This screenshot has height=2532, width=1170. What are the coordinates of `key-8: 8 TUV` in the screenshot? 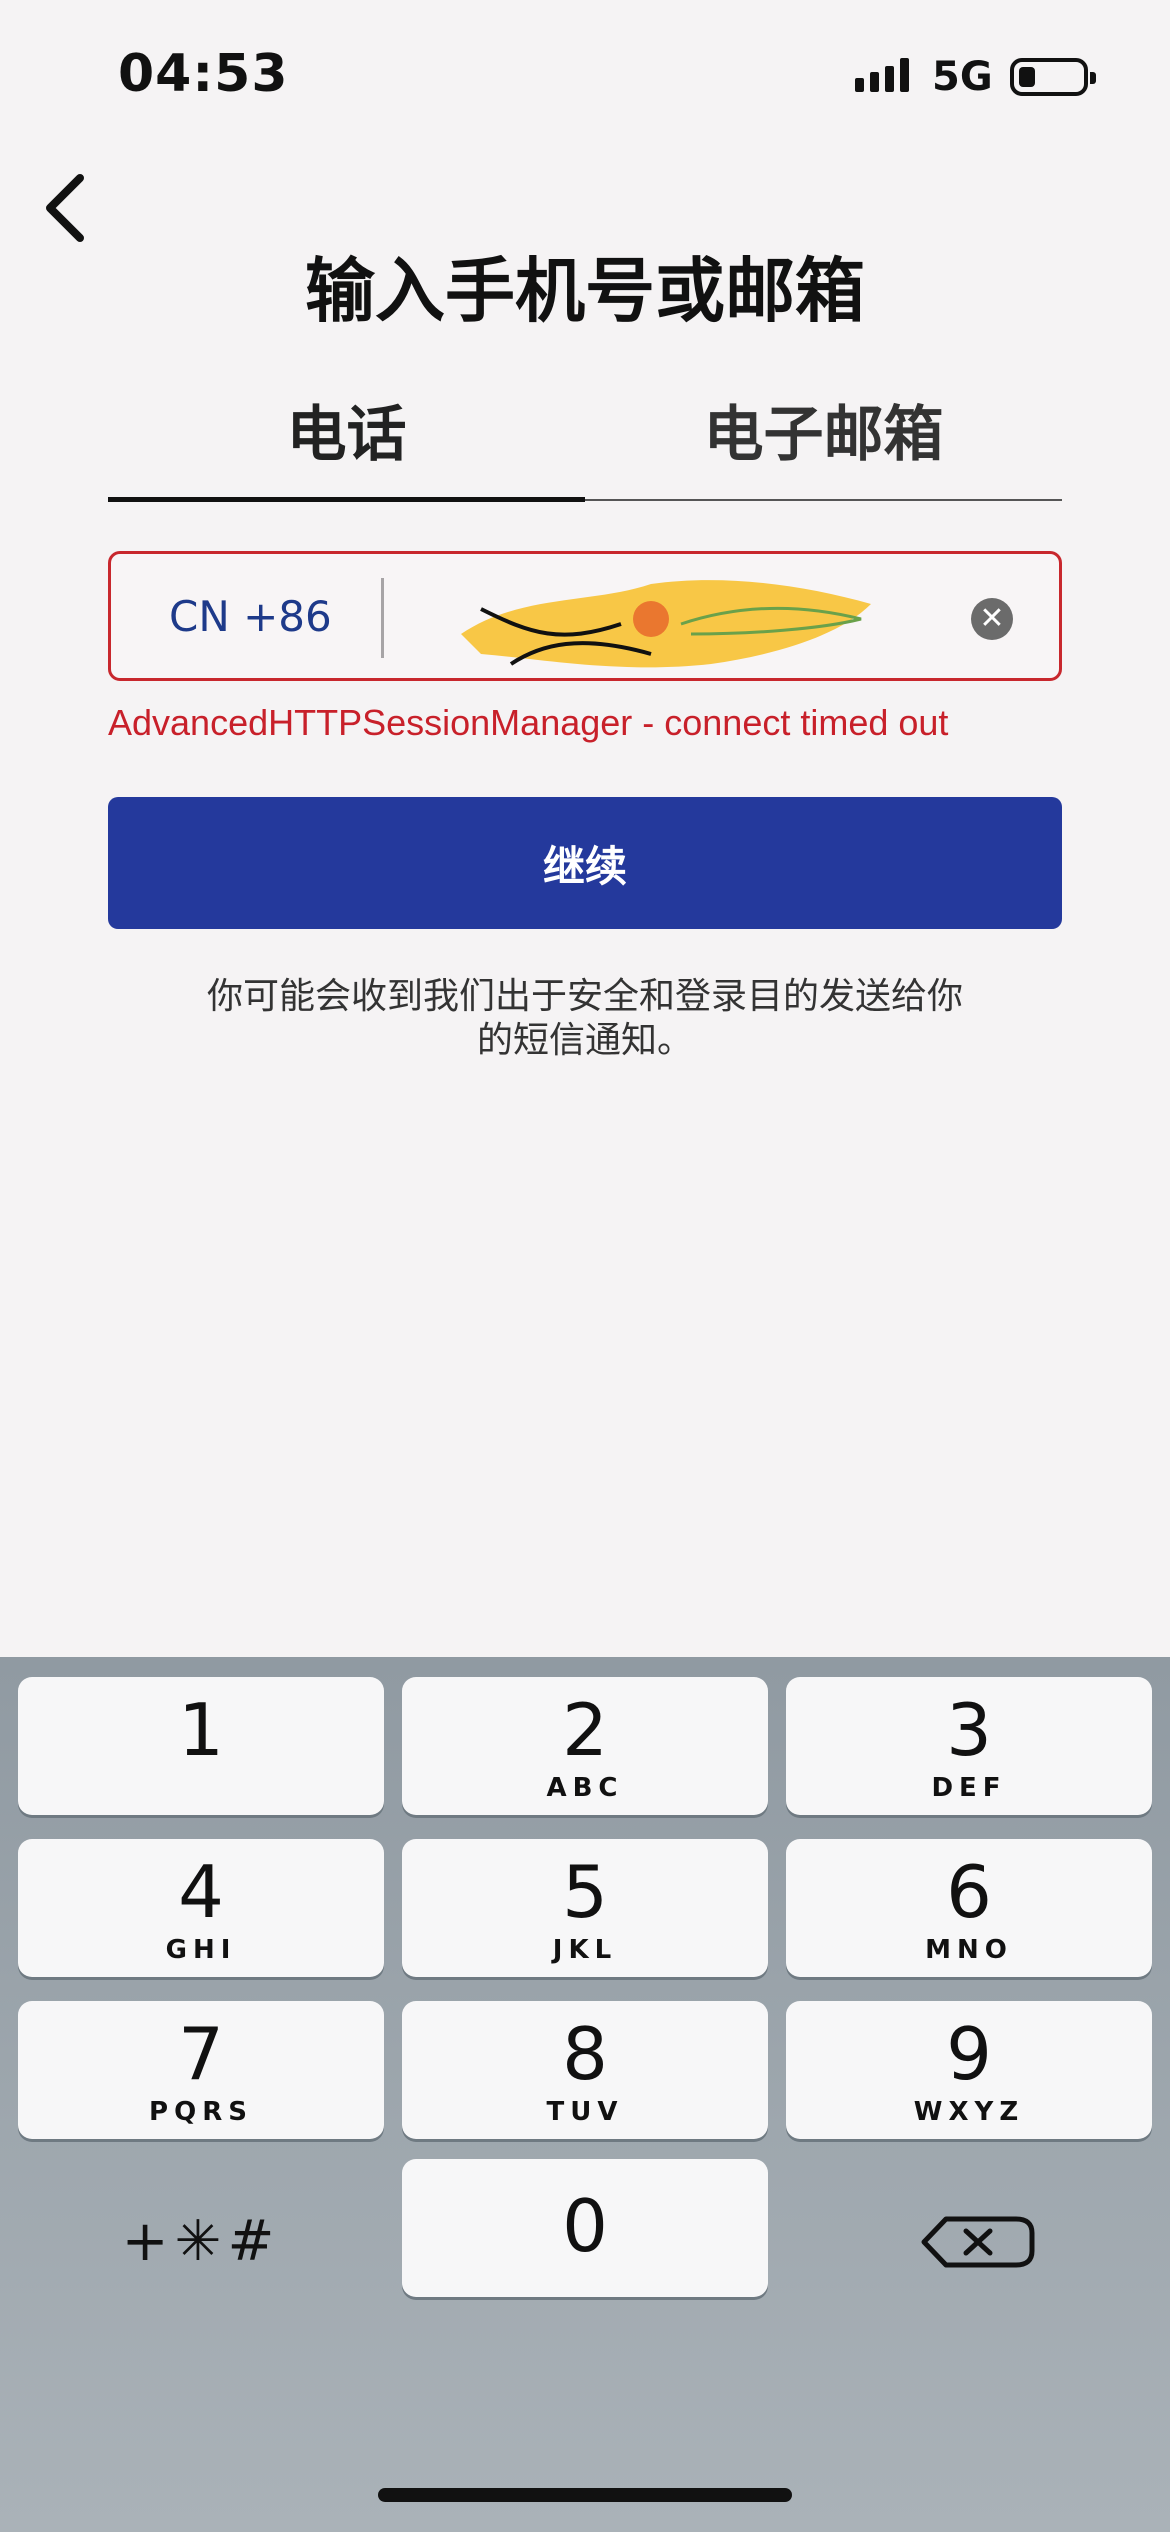 It's located at (585, 2070).